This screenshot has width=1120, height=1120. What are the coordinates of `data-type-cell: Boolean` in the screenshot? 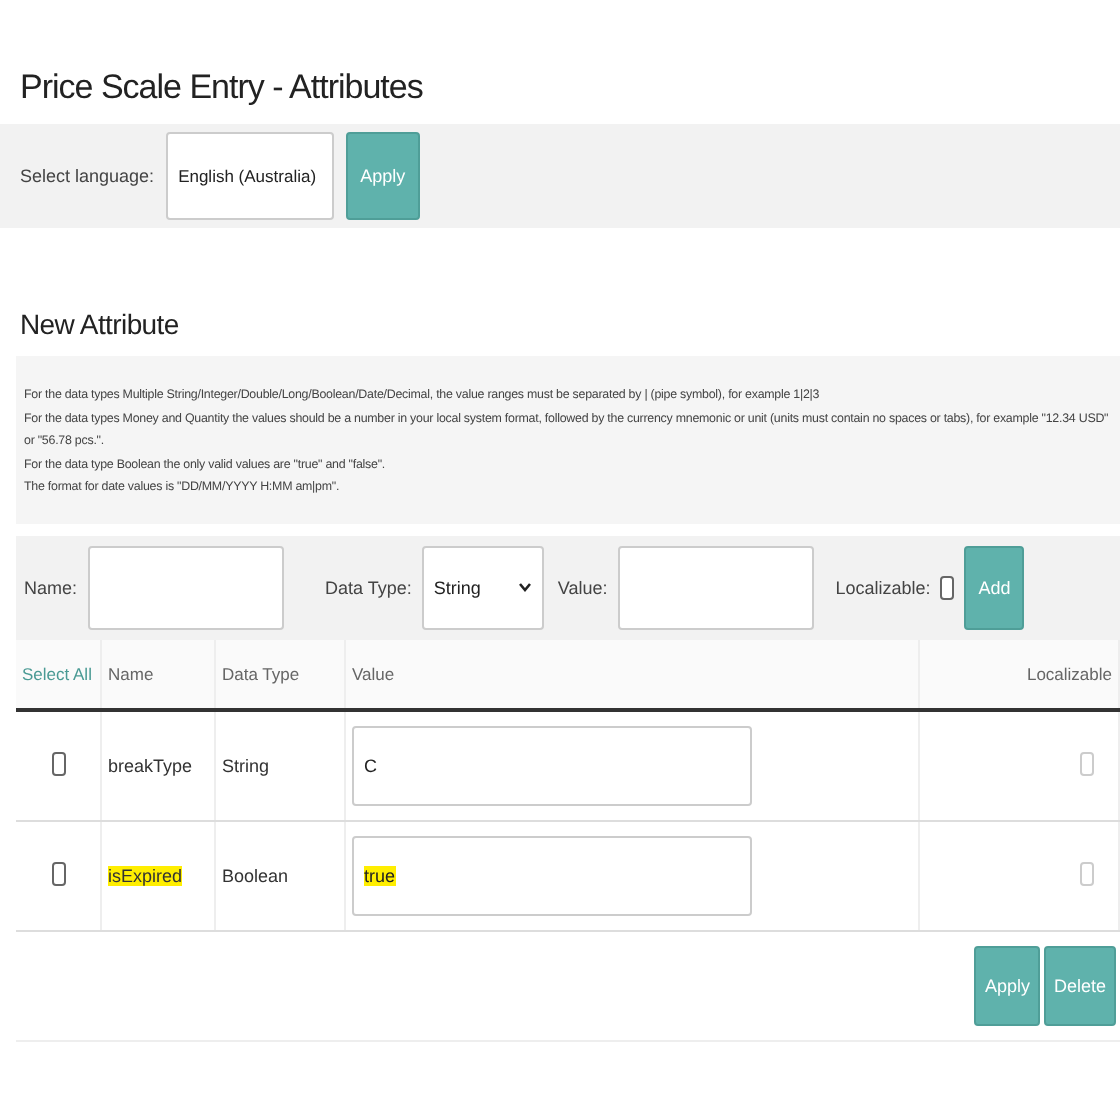 It's located at (280, 875).